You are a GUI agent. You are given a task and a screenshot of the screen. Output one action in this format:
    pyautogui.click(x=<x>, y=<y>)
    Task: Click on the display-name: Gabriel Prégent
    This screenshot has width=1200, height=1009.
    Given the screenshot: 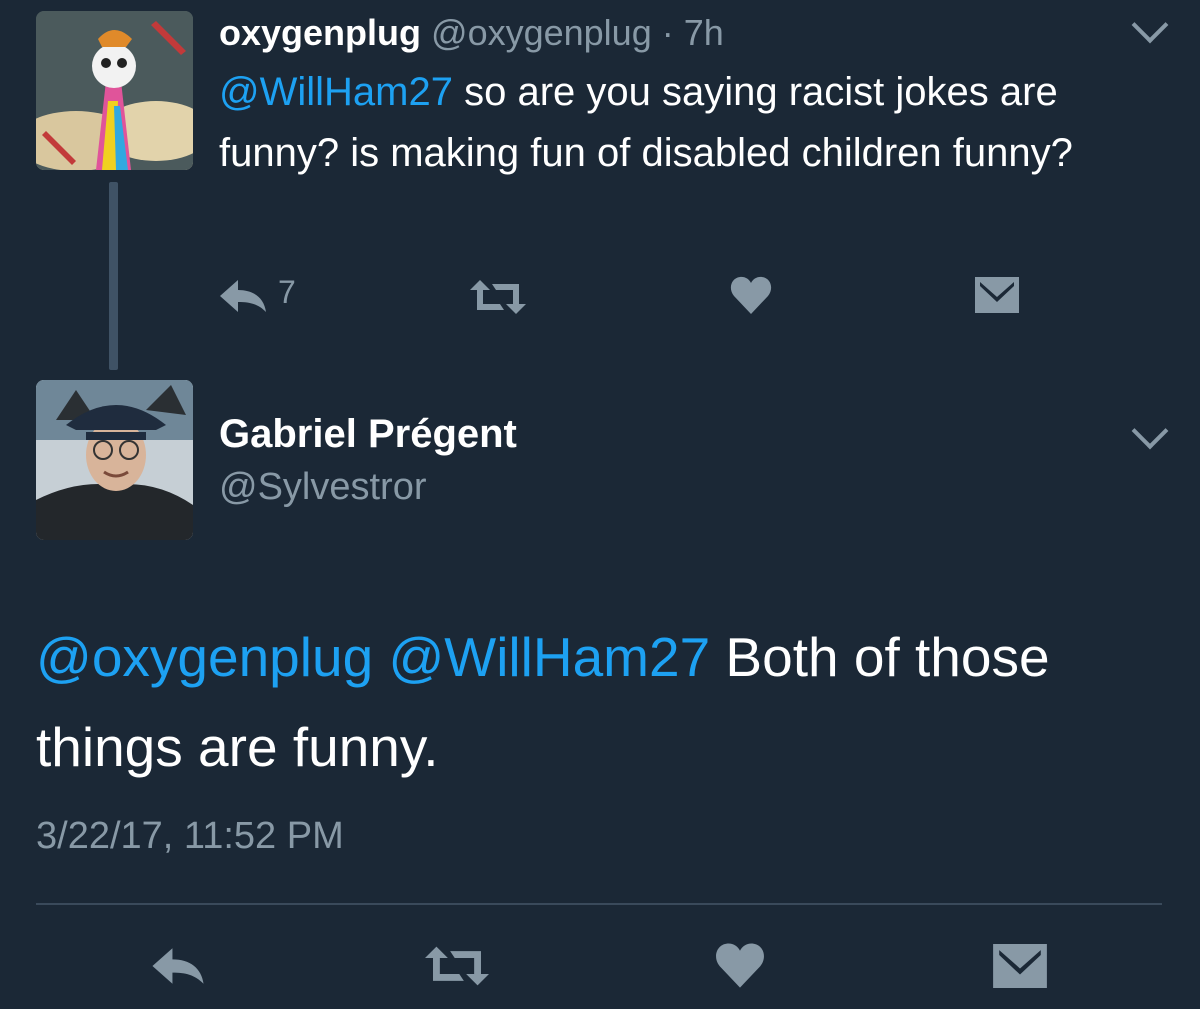 What is the action you would take?
    pyautogui.click(x=368, y=434)
    